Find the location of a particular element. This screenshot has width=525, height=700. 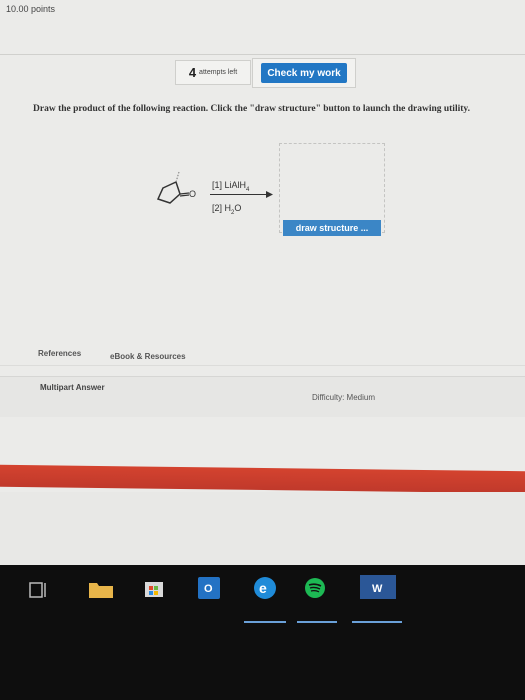

multipart-answer-label: Multipart Answer is located at coordinates (72, 387).